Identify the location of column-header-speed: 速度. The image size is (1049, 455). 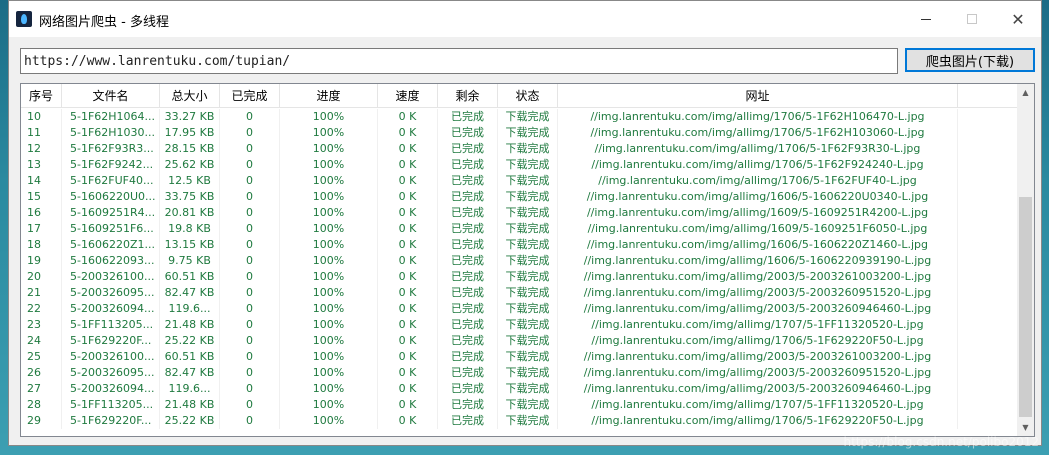
(408, 96).